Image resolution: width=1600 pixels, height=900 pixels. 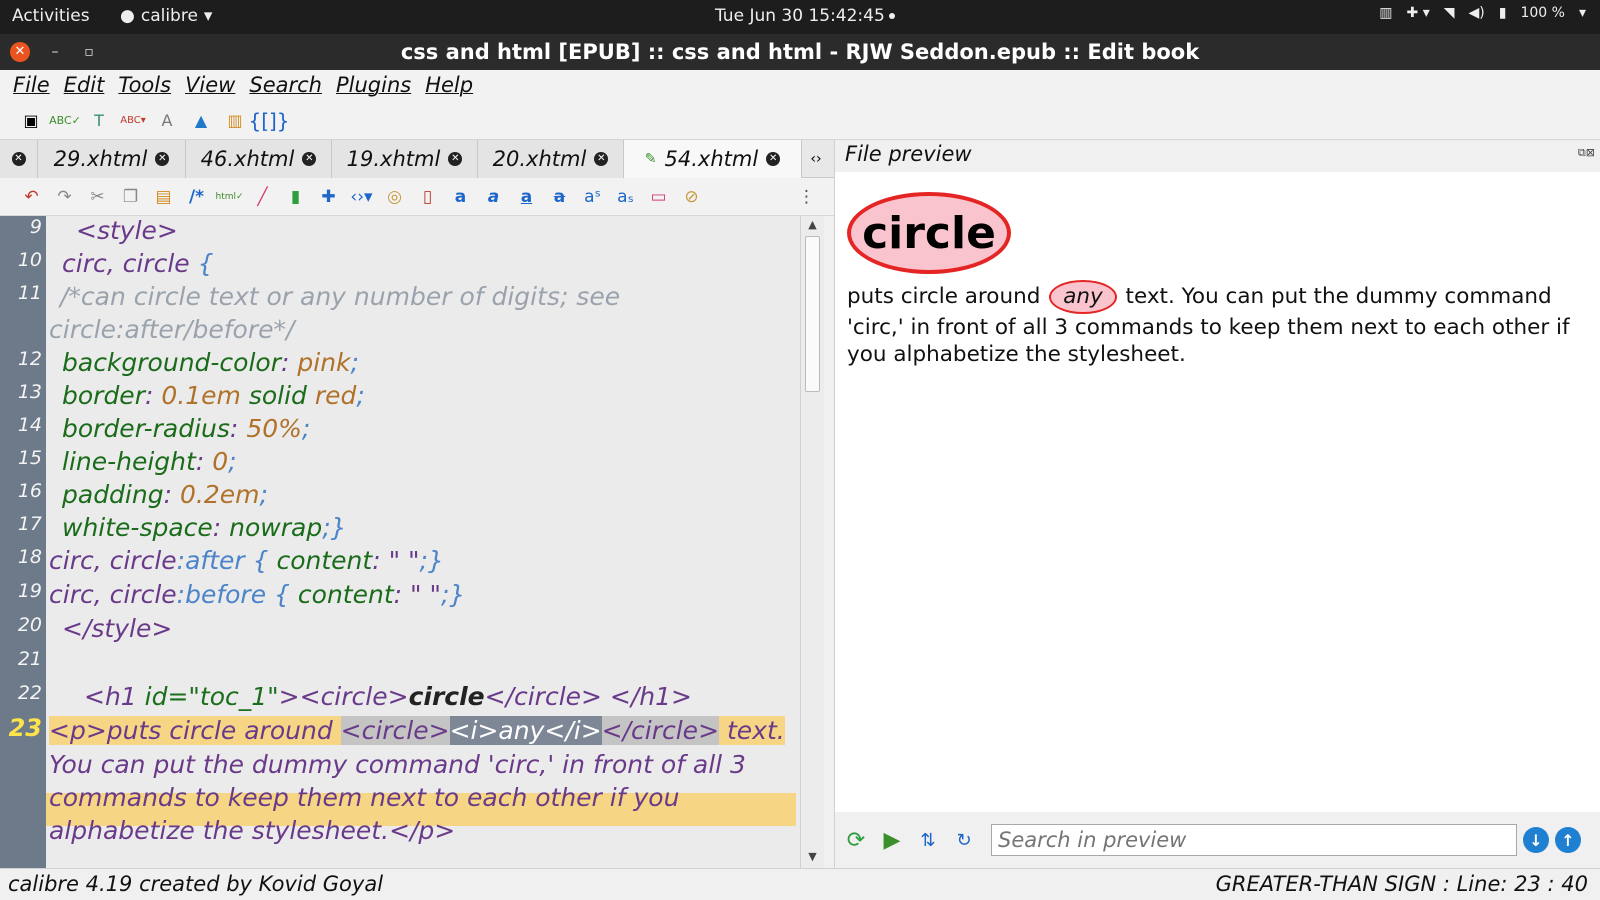 What do you see at coordinates (460, 196) in the screenshot?
I see `bold-icon: a` at bounding box center [460, 196].